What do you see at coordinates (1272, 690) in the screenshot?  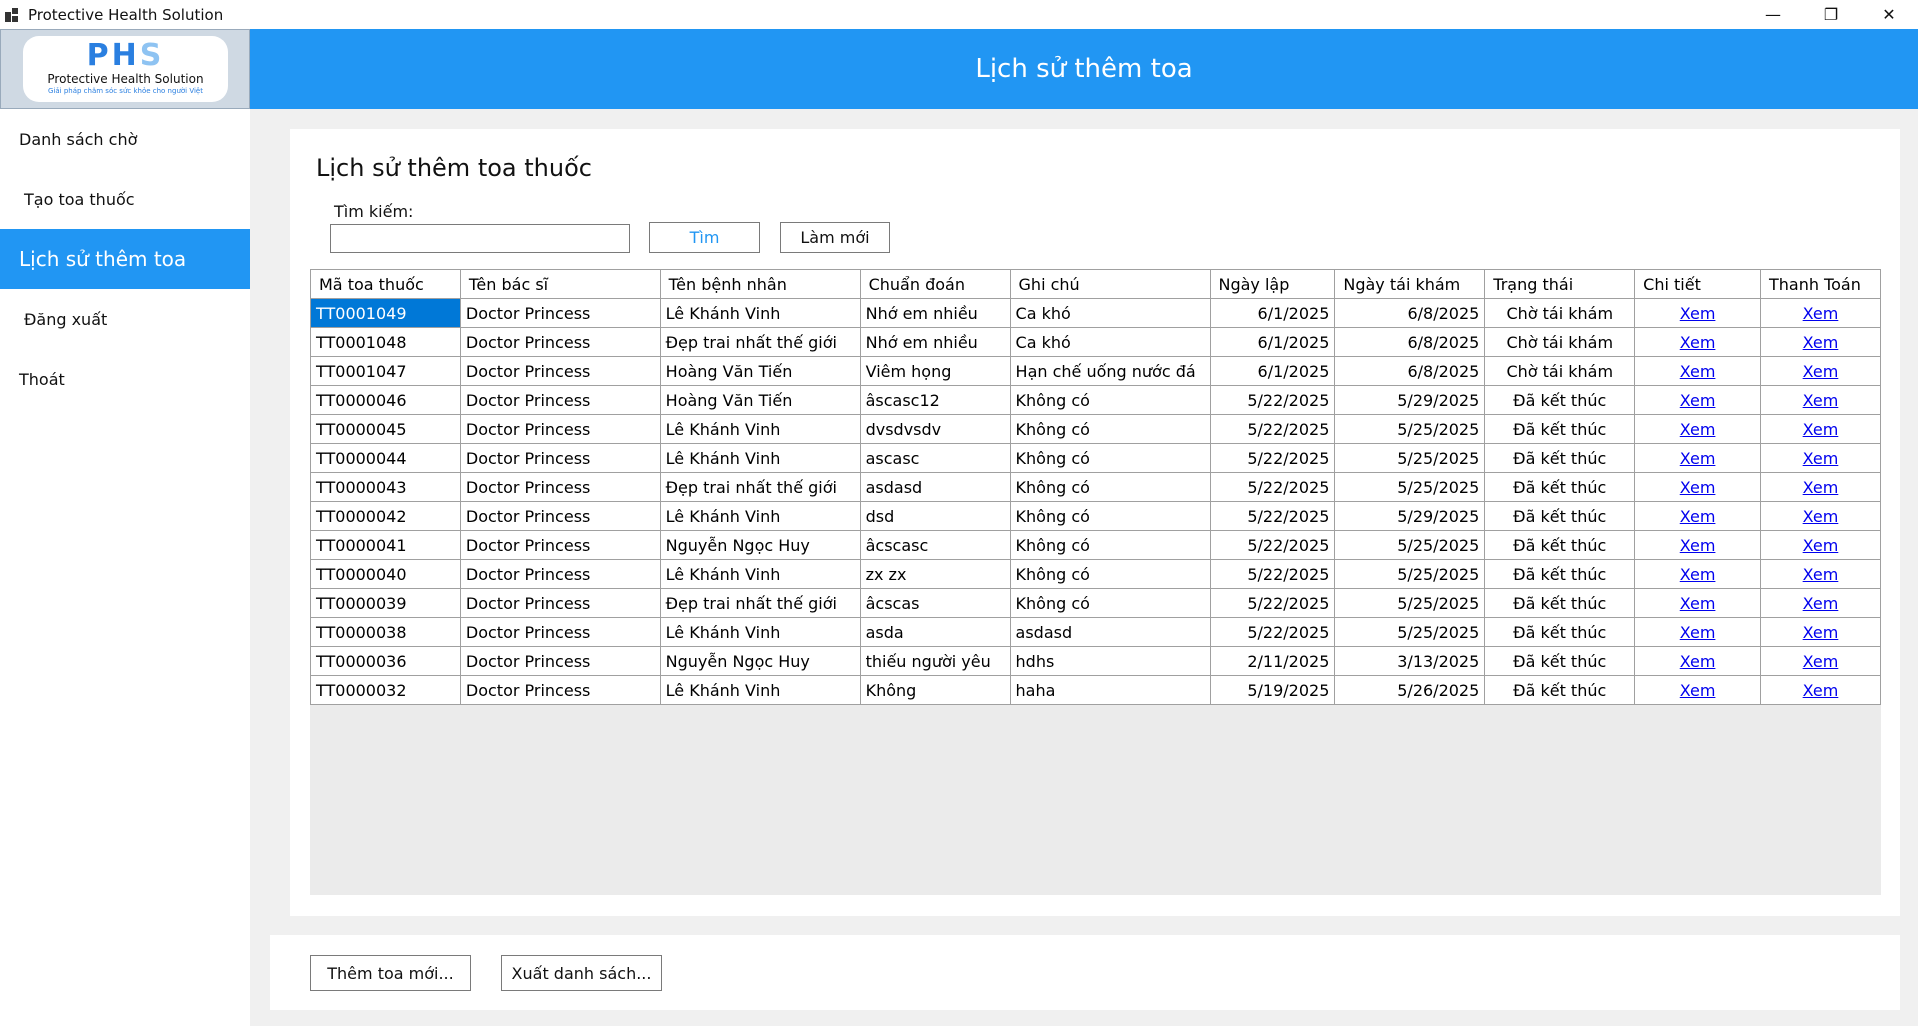 I see `cell-created-date: 5/19/2025` at bounding box center [1272, 690].